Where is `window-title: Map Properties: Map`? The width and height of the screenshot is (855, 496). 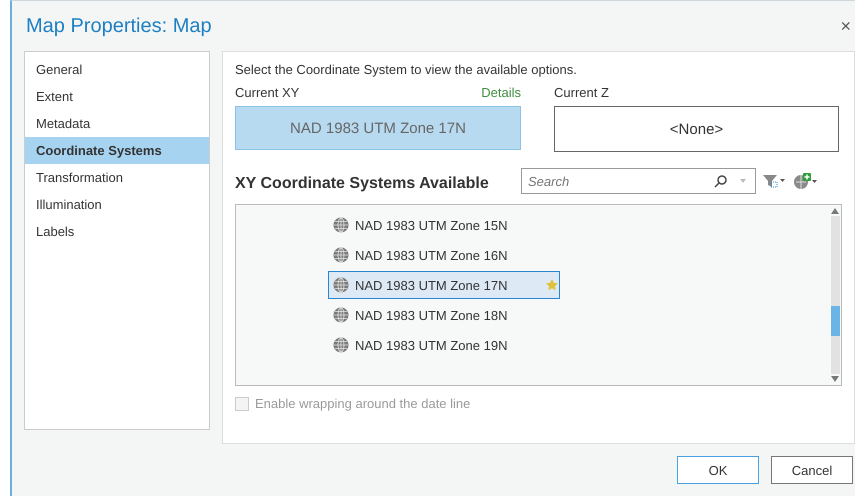
window-title: Map Properties: Map is located at coordinates (119, 26).